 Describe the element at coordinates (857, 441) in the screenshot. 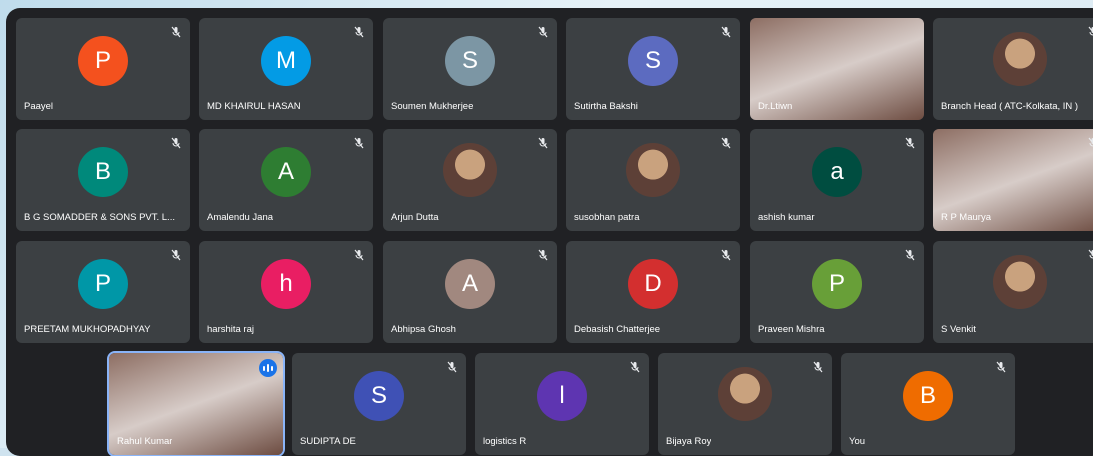

I see `participant-name: You` at that location.